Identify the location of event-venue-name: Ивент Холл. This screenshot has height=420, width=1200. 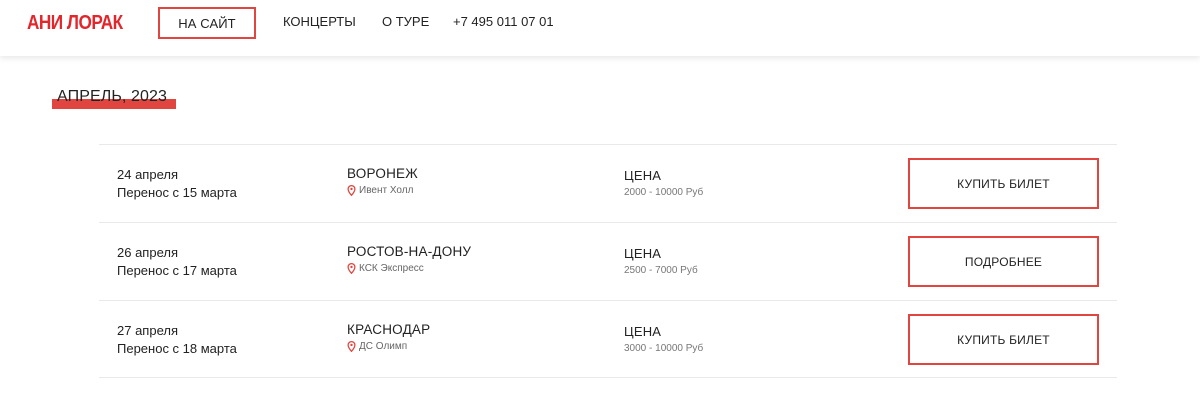
(386, 190).